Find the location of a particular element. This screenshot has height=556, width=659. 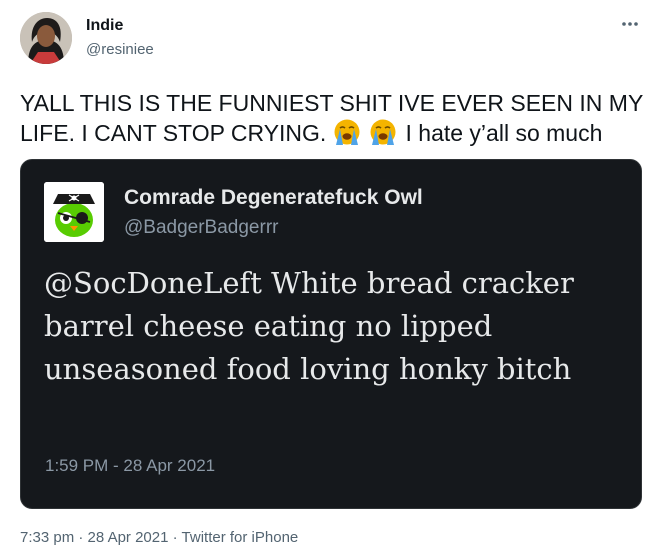

quoted-author-name: Comrade Degeneratefuck Owl is located at coordinates (273, 197).